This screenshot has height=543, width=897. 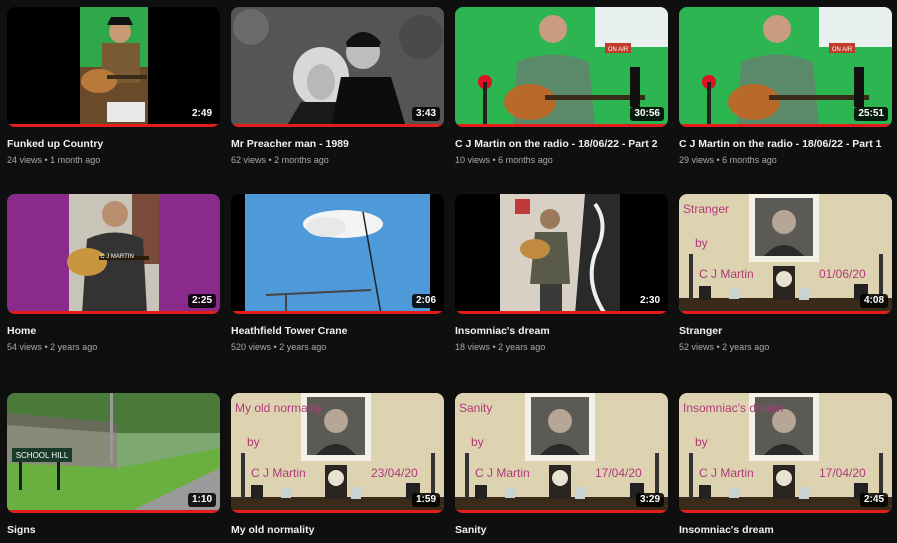 I want to click on thumb-caption-title: Sanity, so click(x=475, y=408).